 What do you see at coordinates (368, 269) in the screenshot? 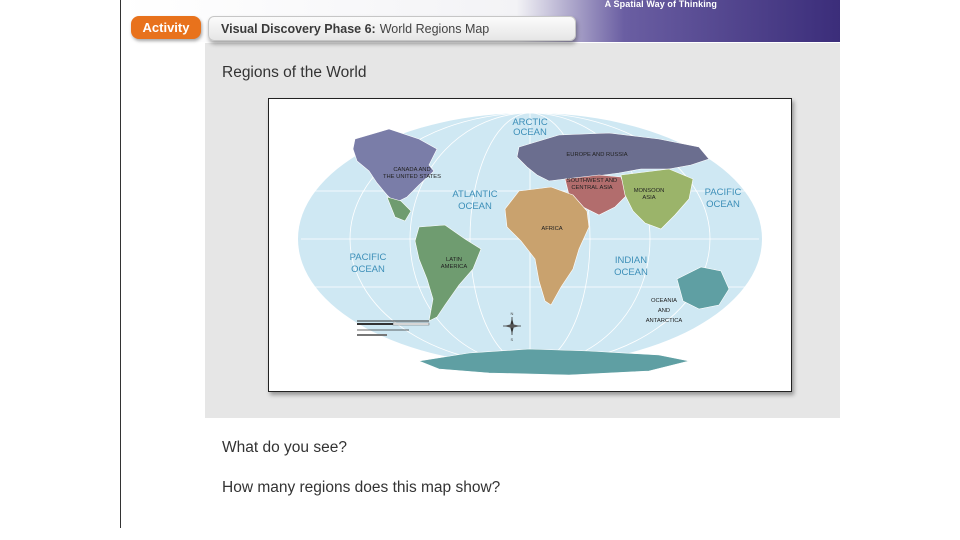
I see `label-pacific-west-2: OCEAN` at bounding box center [368, 269].